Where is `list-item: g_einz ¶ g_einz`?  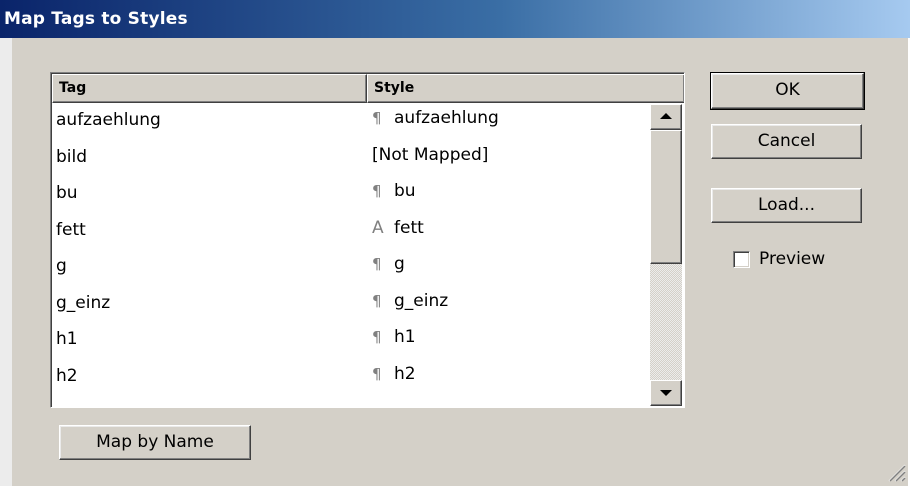
list-item: g_einz ¶ g_einz is located at coordinates (351, 305).